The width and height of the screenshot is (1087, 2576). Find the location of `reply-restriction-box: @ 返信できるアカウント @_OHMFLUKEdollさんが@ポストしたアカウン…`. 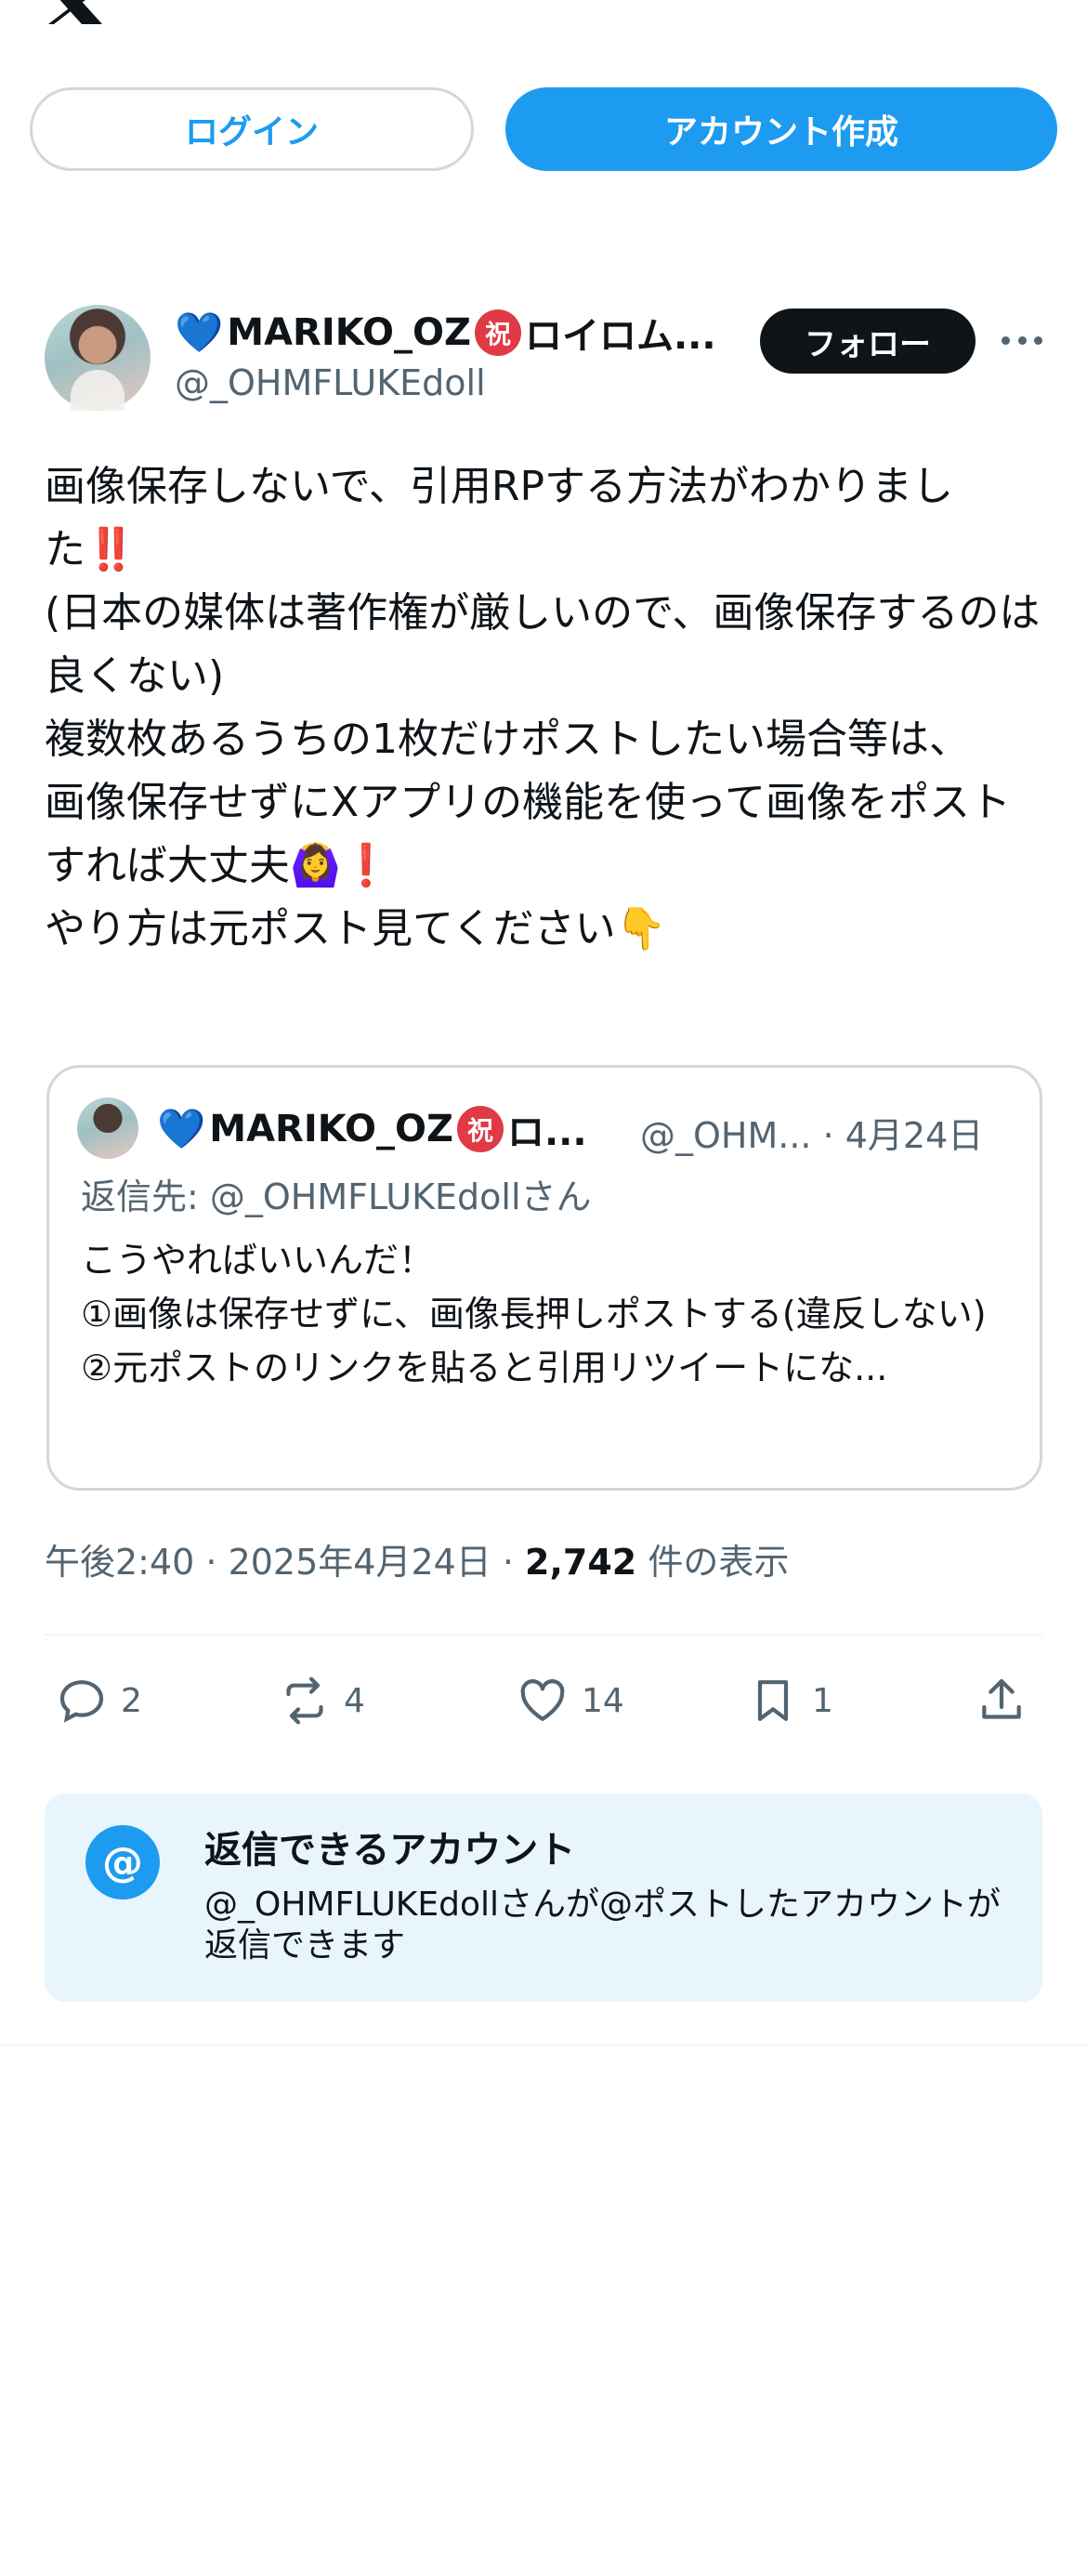

reply-restriction-box: @ 返信できるアカウント @_OHMFLUKEdollさんが@ポストしたアカウン… is located at coordinates (543, 1898).